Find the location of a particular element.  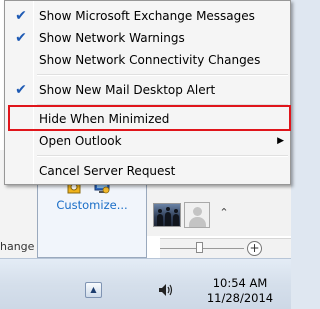

menu-item-open-outlook: Open Outlook ▶ is located at coordinates (147, 141).